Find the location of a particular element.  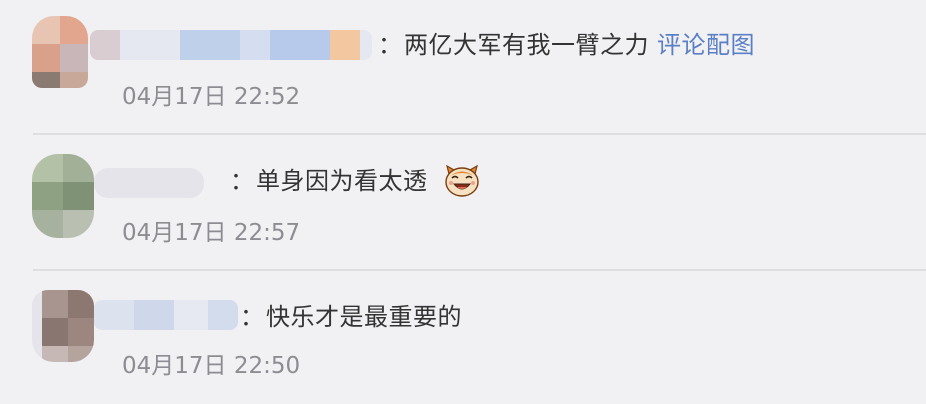

comment-body: 两亿大军有我一臂之力 is located at coordinates (526, 45).